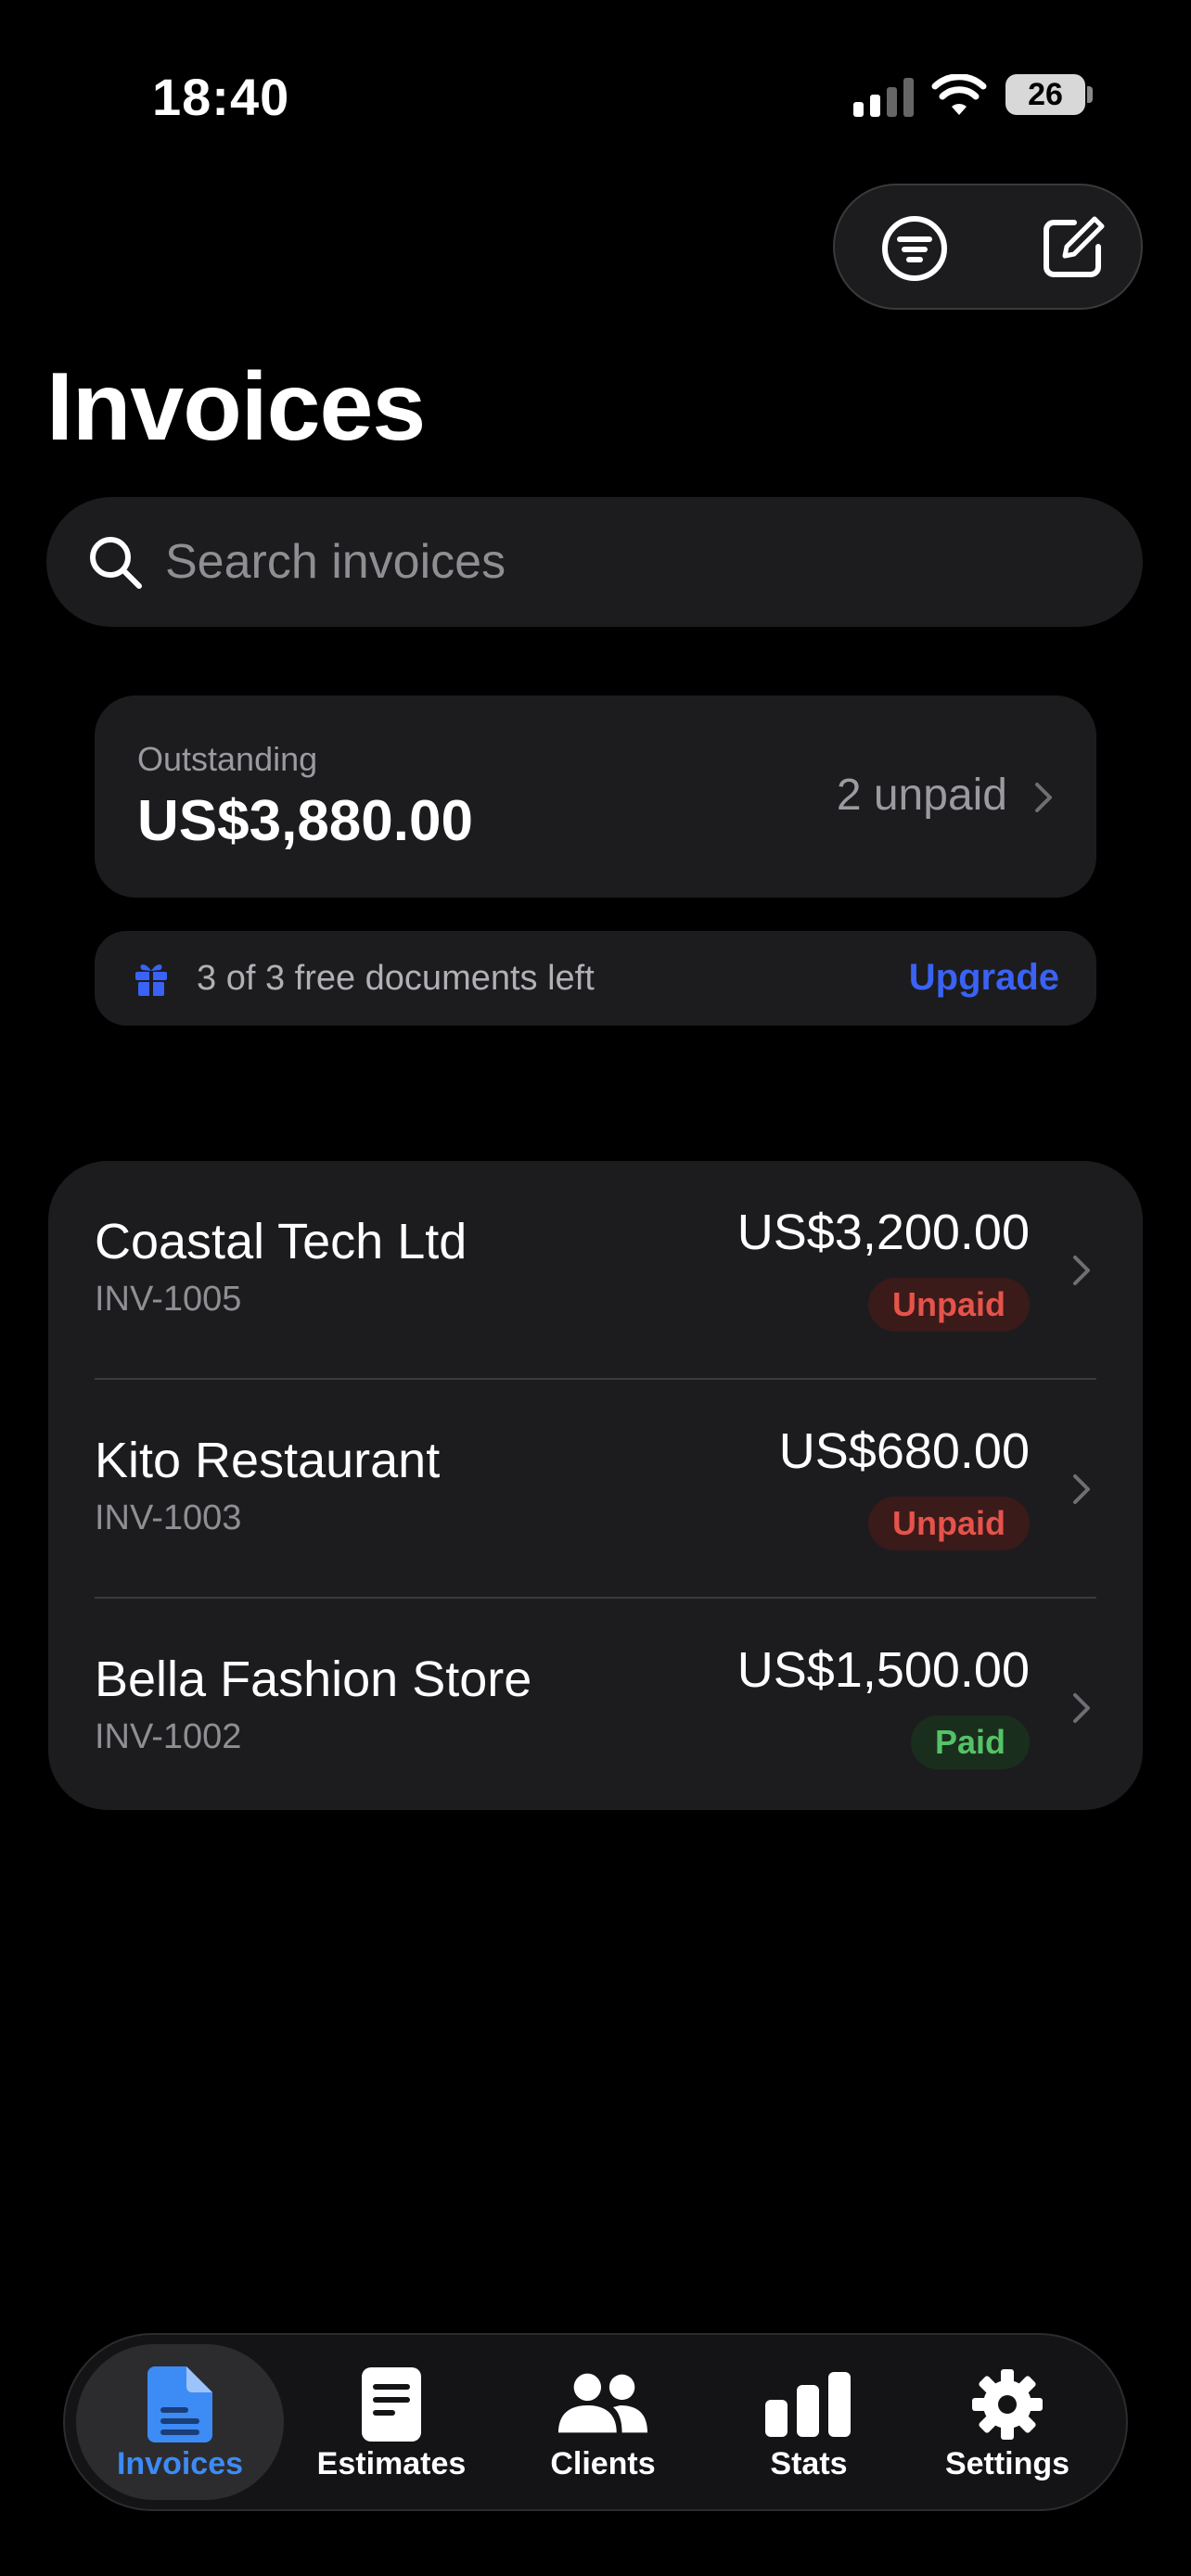  I want to click on tab-stats: Stats, so click(809, 2422).